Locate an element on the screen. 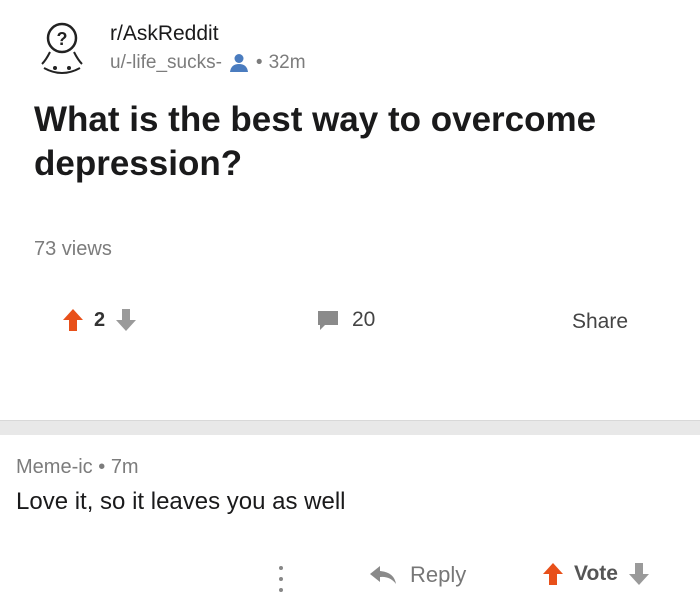 This screenshot has width=700, height=604. post-meta: u/-life_sucks- • 32m is located at coordinates (208, 63).